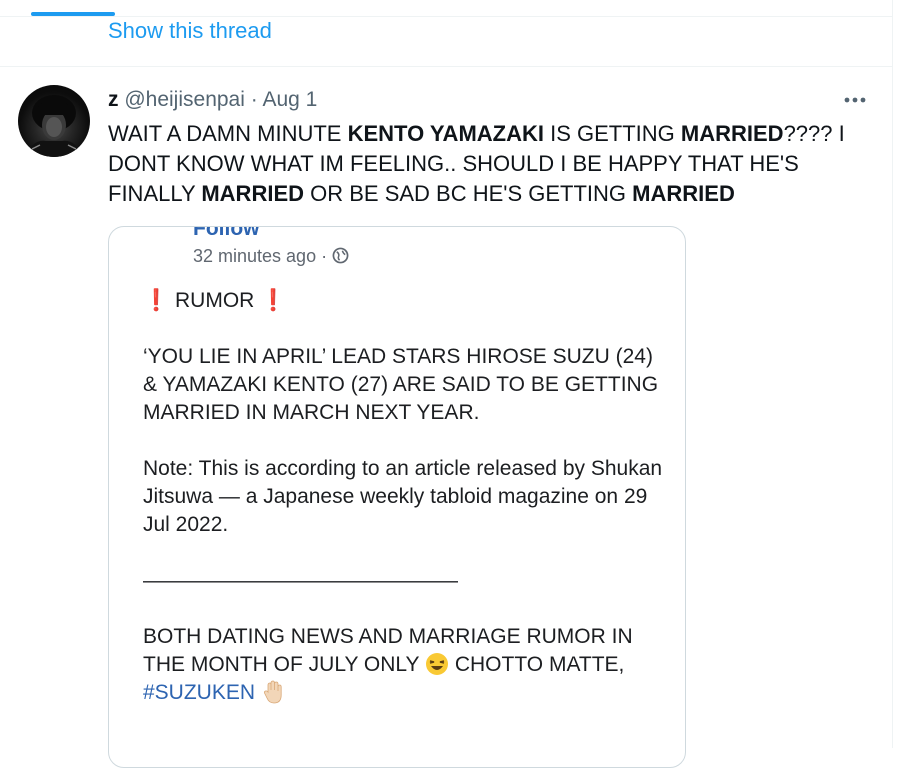 The width and height of the screenshot is (907, 768). What do you see at coordinates (215, 300) in the screenshot?
I see `rumor-label: RUMOR` at bounding box center [215, 300].